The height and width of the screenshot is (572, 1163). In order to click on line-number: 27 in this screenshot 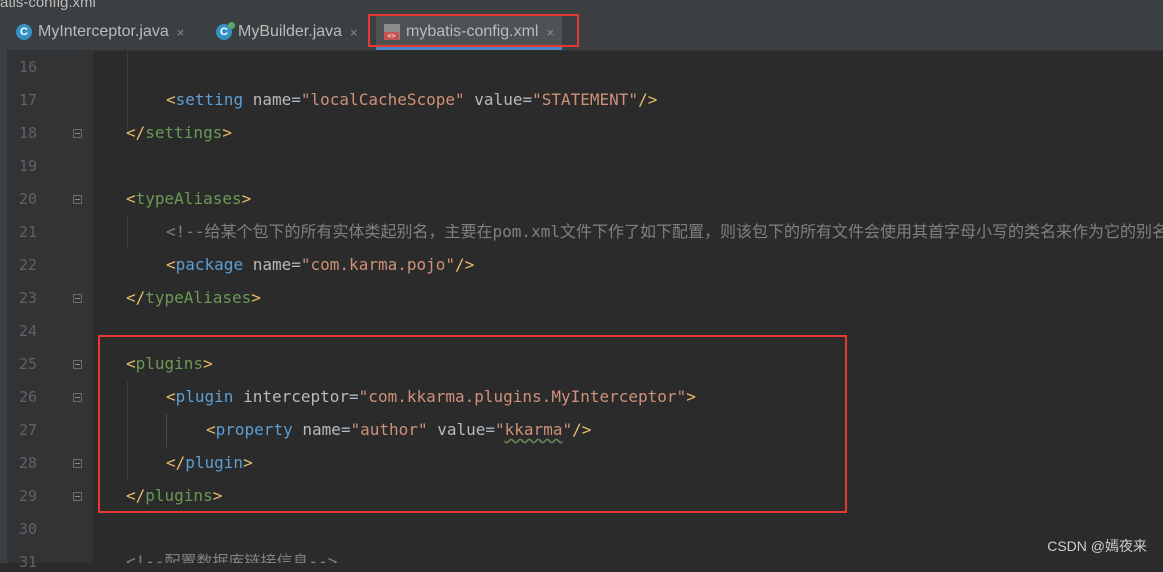, I will do `click(28, 430)`.